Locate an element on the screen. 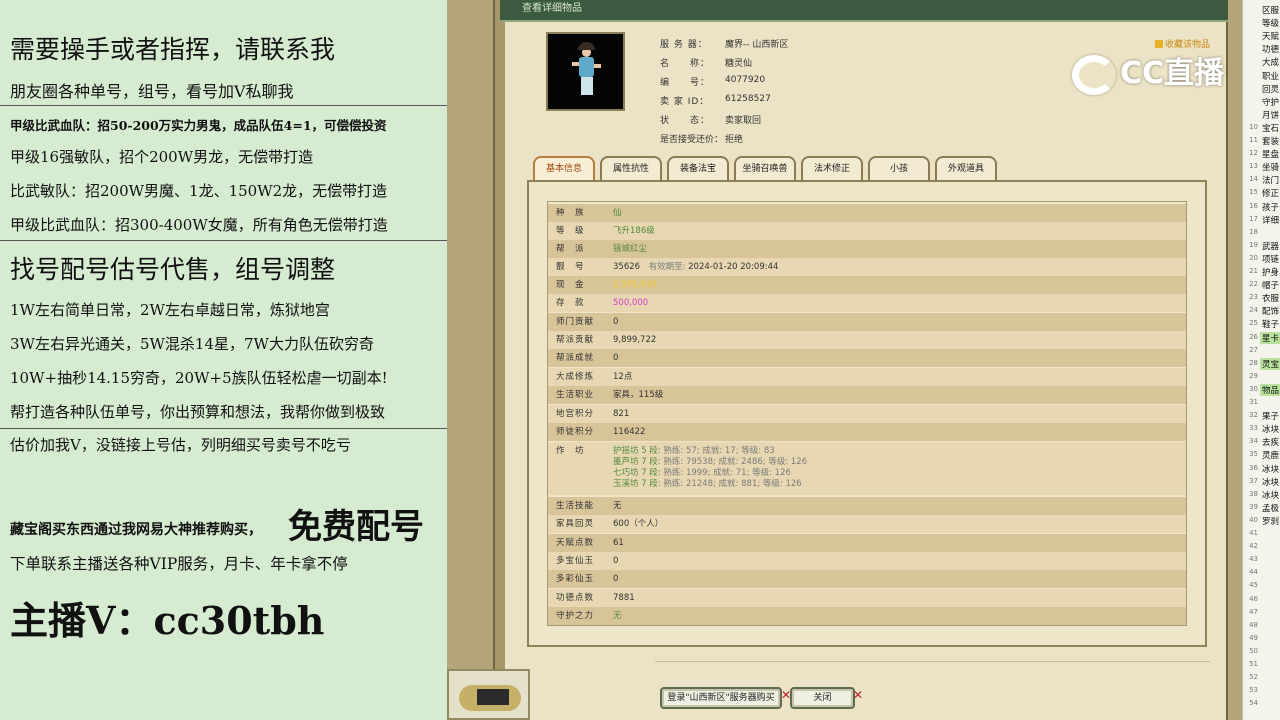 This screenshot has width=1280, height=720. promo-line: 甲级16强敏队，招个200W男龙，无偿带打造 is located at coordinates (162, 157).